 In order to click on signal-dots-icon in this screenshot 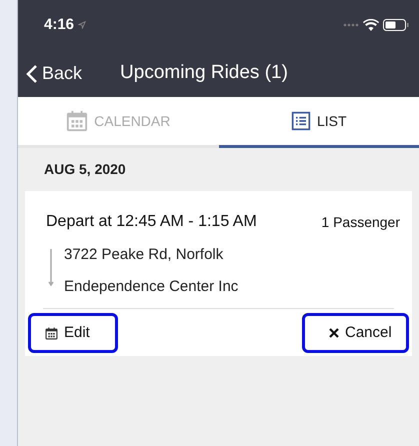, I will do `click(351, 25)`.